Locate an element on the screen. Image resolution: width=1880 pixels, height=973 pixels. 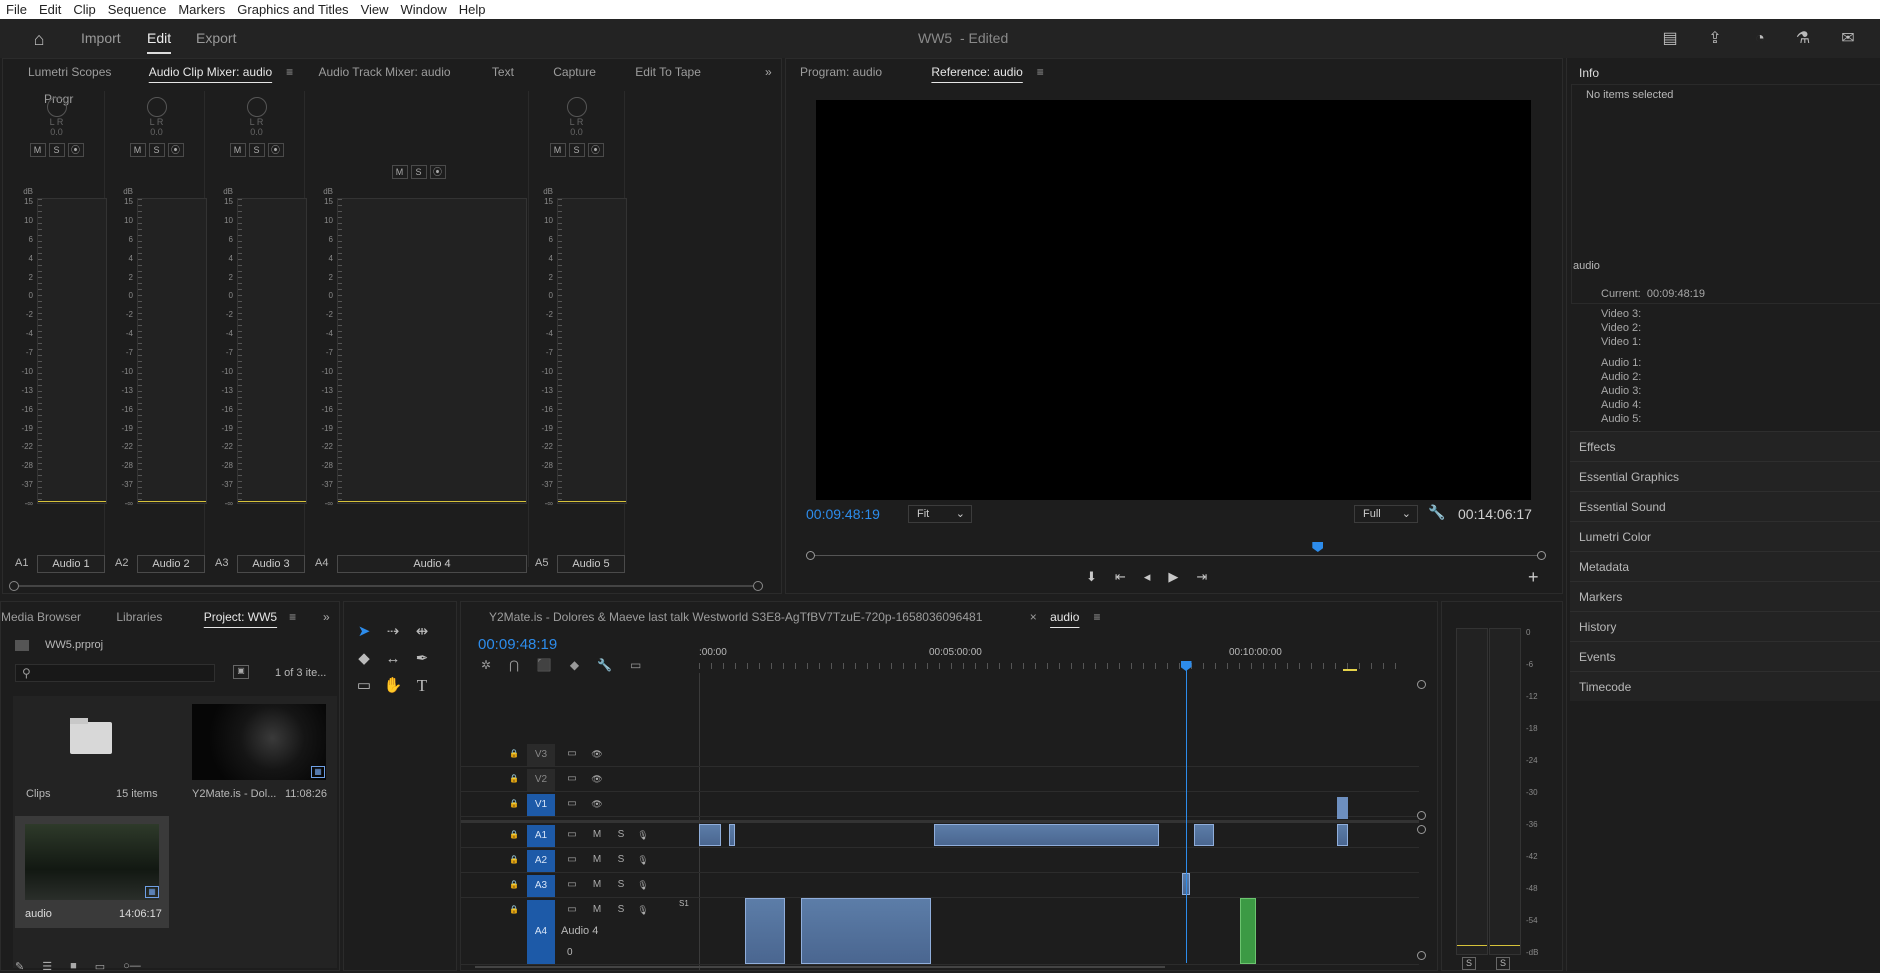
pen-tool-icon: ✒ is located at coordinates (422, 659).